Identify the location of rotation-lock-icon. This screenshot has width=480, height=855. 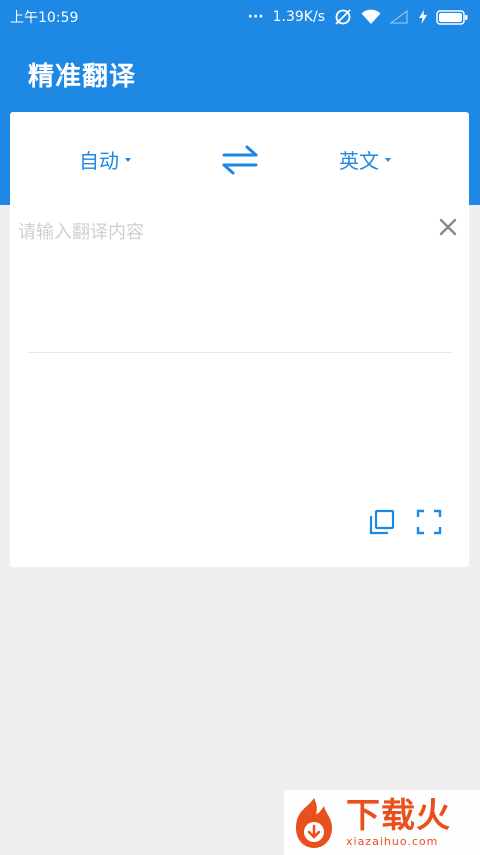
(343, 17).